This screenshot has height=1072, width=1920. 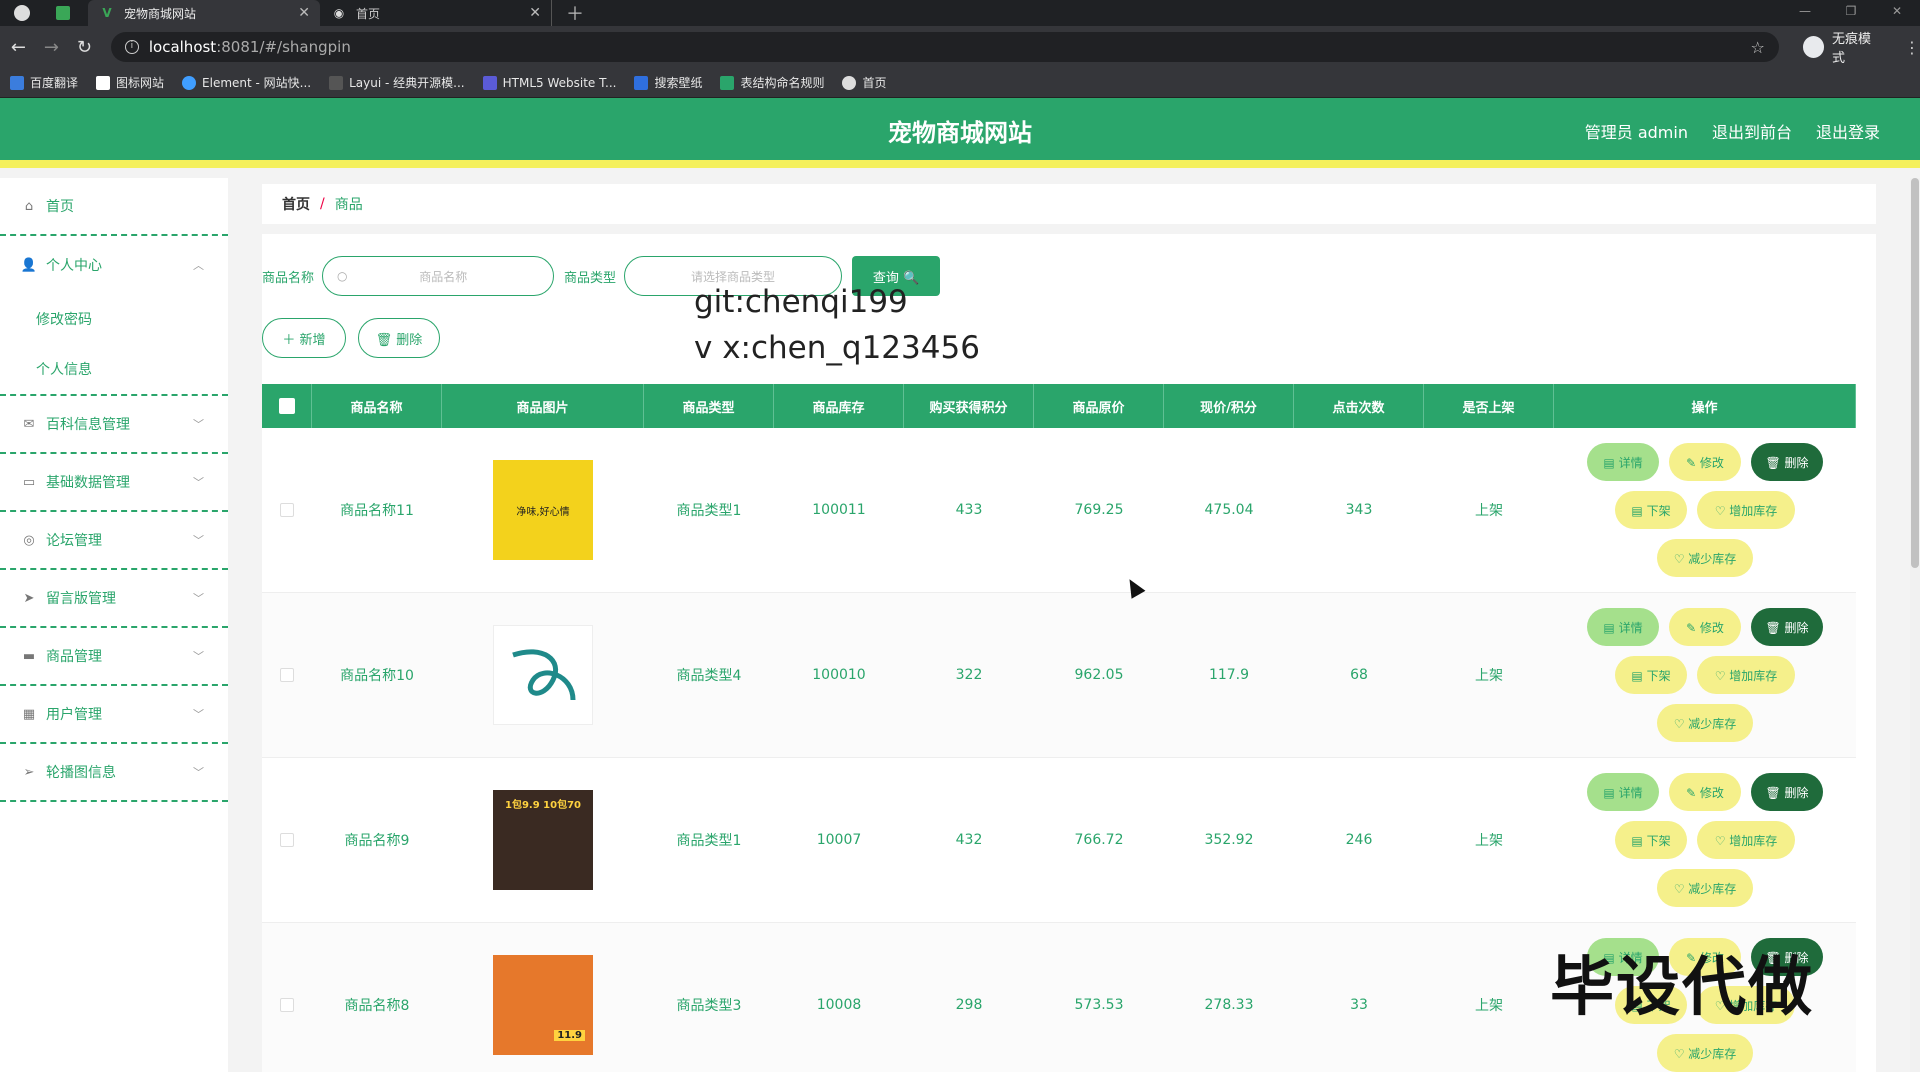 What do you see at coordinates (782, 83) in the screenshot?
I see `bookmark-label: 表结构命名规则` at bounding box center [782, 83].